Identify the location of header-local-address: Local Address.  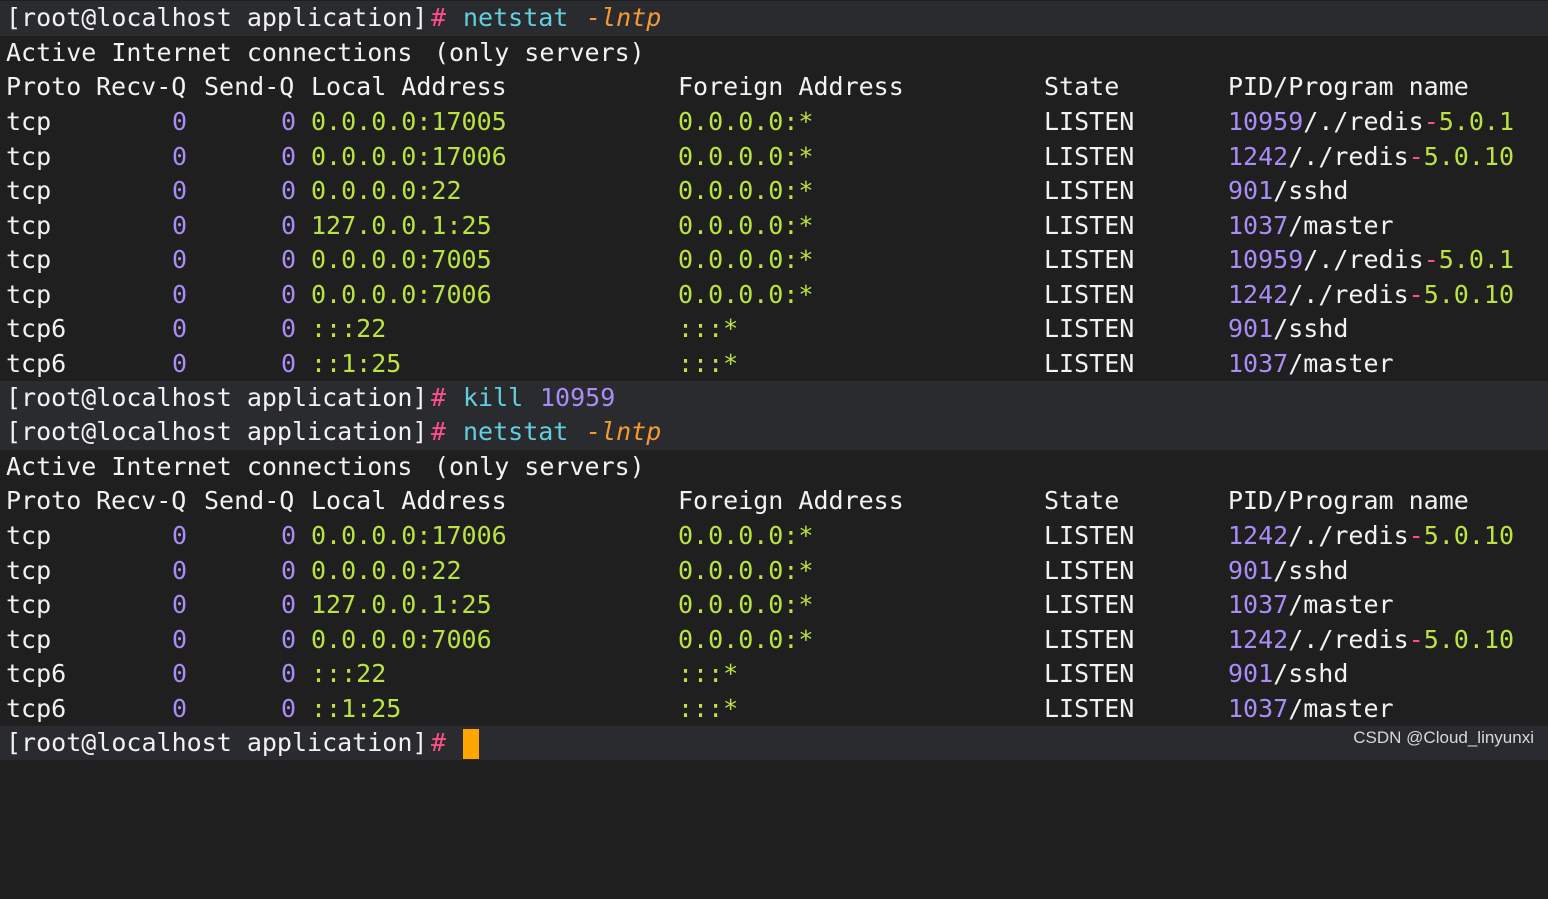
(409, 500).